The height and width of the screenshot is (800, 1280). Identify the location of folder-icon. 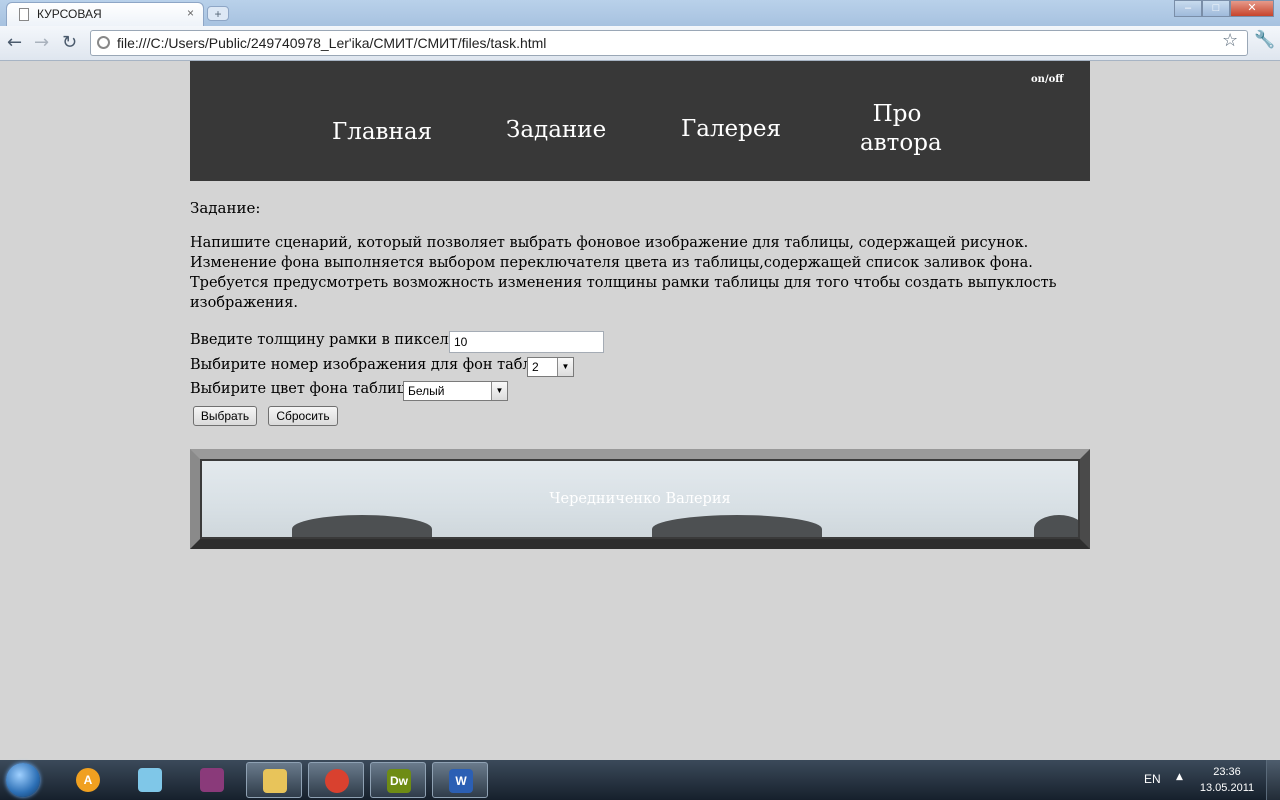
(275, 781).